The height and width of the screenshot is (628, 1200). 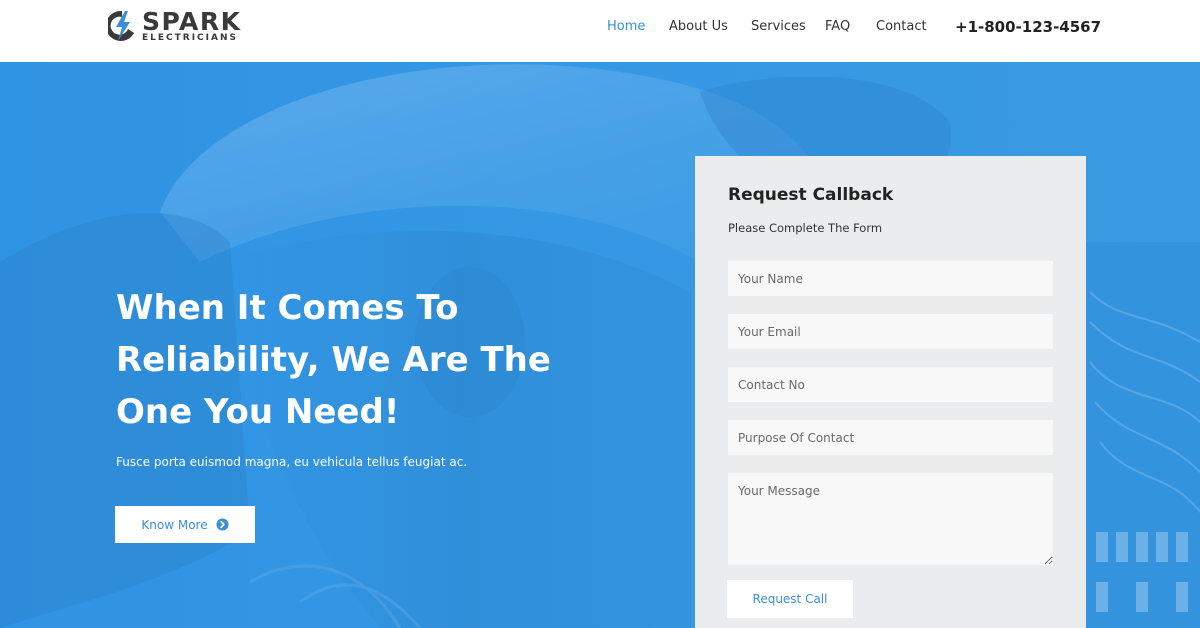 I want to click on name-input, so click(x=890, y=278).